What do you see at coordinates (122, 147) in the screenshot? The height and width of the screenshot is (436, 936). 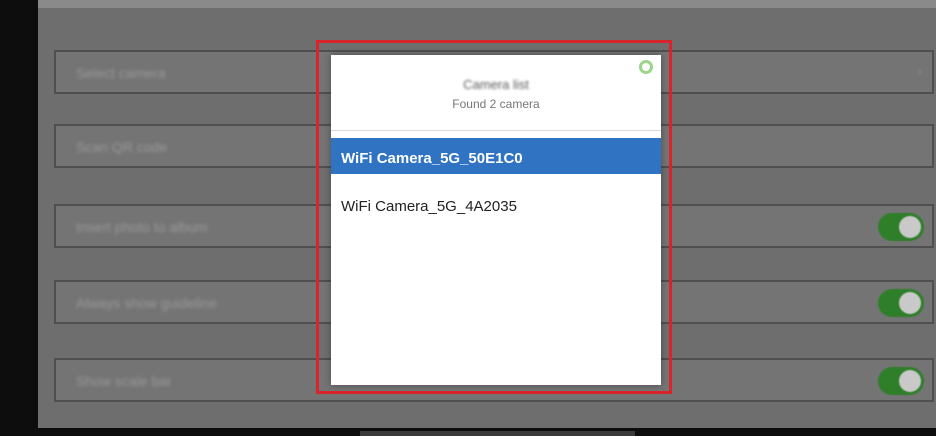 I see `settings-row-label: Scan QR code` at bounding box center [122, 147].